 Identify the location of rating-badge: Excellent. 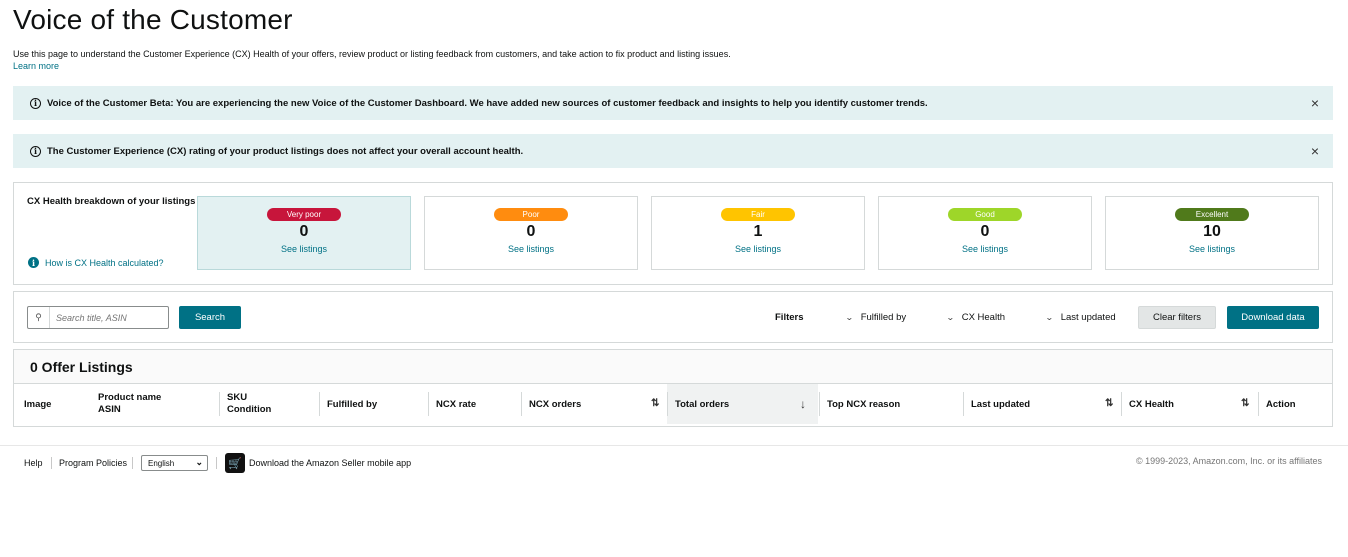
(1212, 214).